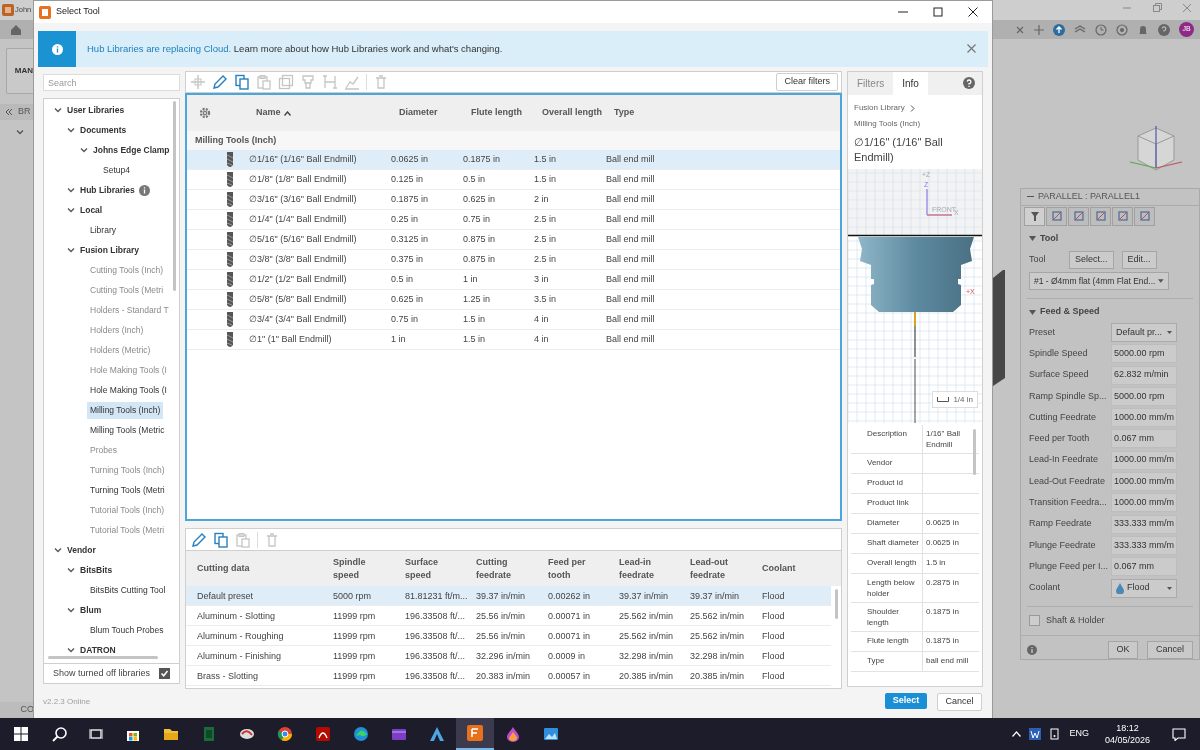 Image resolution: width=1200 pixels, height=750 pixels. I want to click on app-icon, so click(247, 734).